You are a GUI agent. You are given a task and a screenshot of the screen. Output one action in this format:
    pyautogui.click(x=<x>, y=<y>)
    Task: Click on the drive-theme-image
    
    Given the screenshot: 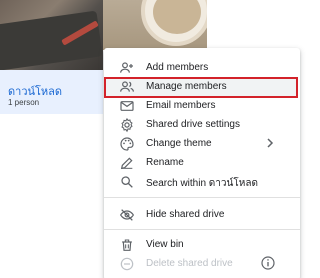 What is the action you would take?
    pyautogui.click(x=51, y=35)
    